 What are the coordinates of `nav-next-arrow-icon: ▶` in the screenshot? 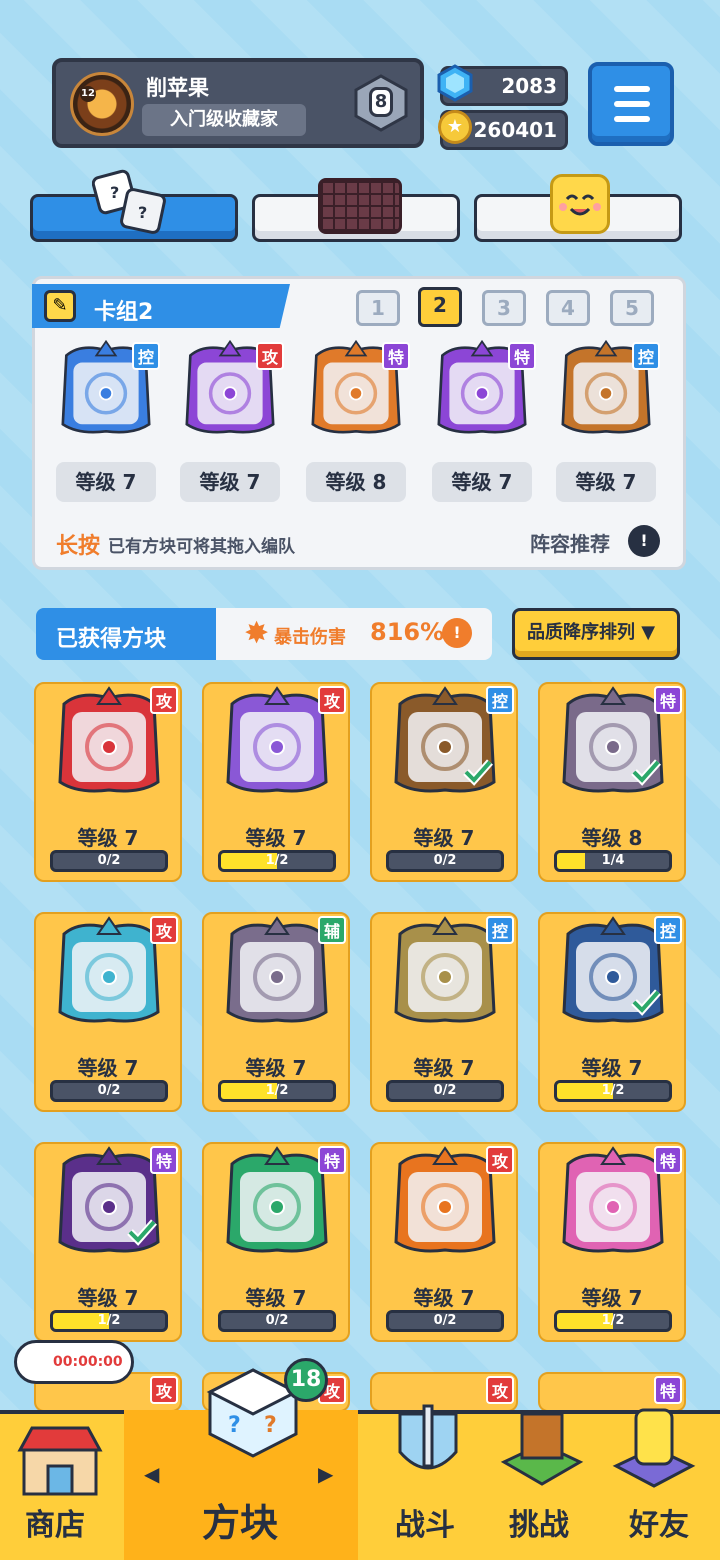 It's located at (325, 1474).